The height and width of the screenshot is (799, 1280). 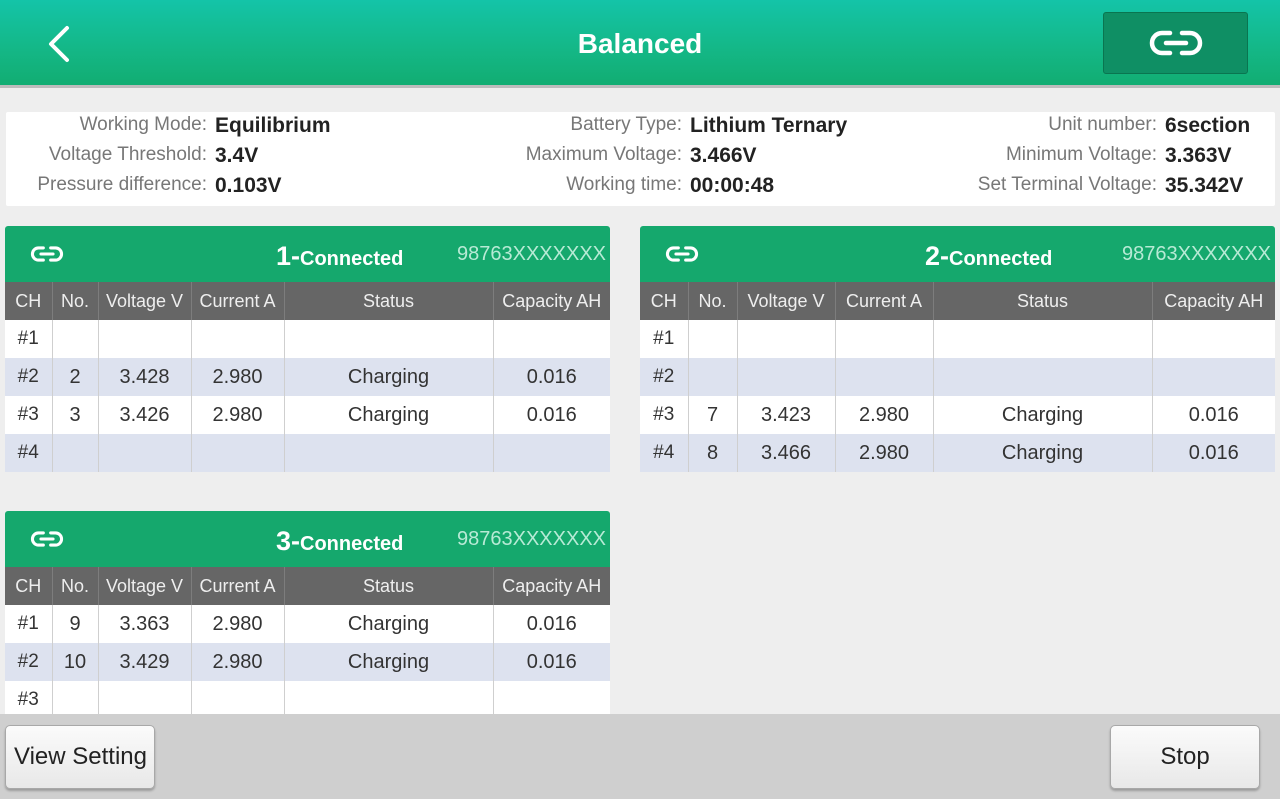 I want to click on table-row: #3 3 3.426 2.980 Charging 0.016, so click(x=307, y=415).